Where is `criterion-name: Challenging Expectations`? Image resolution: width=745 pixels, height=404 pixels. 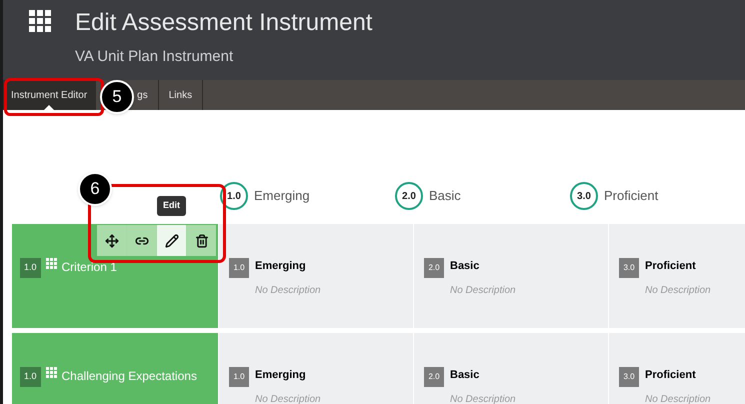 criterion-name: Challenging Expectations is located at coordinates (129, 376).